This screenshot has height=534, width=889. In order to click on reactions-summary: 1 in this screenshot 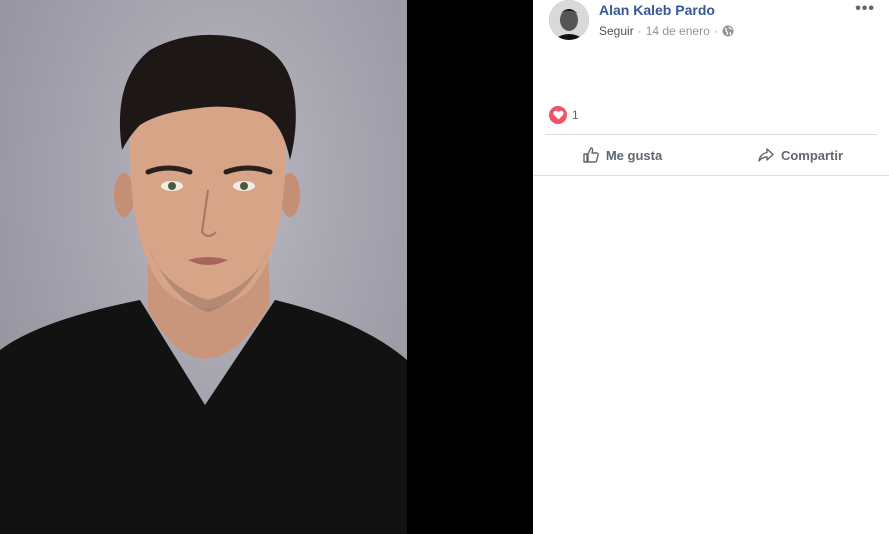, I will do `click(564, 115)`.